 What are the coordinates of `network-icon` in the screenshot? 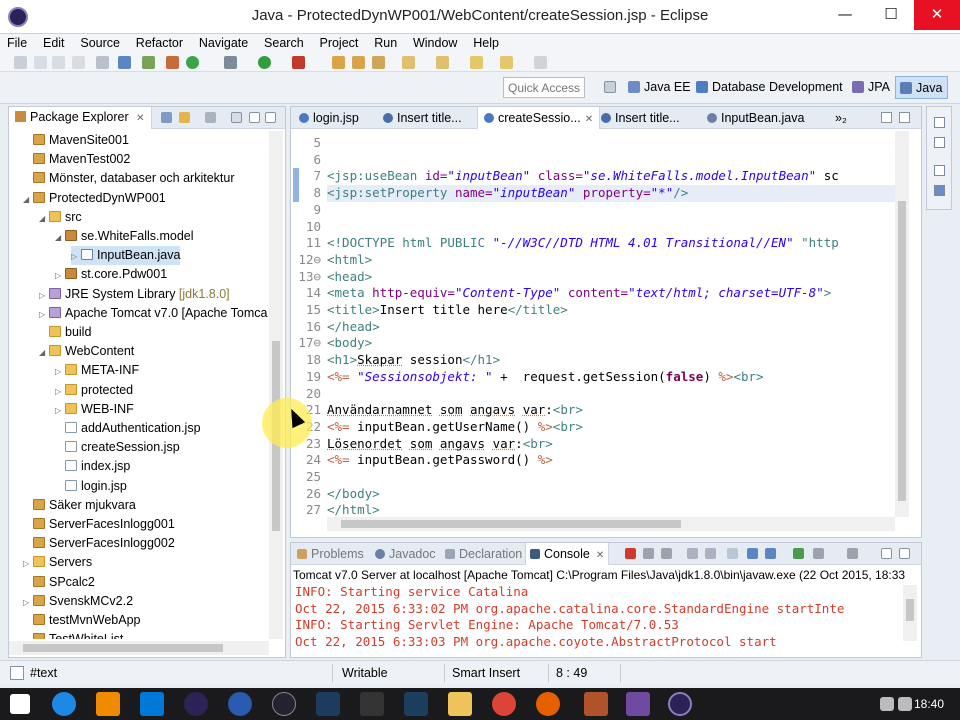 It's located at (887, 704).